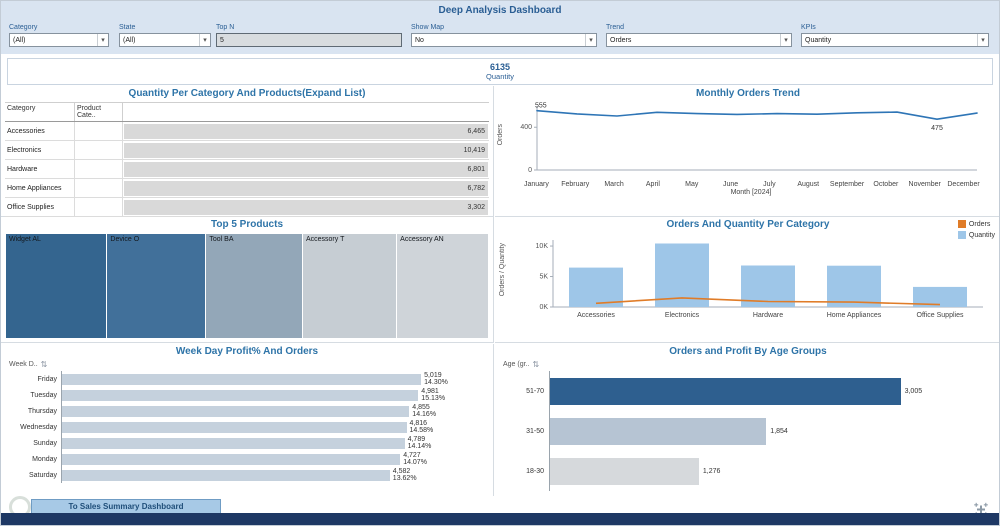 This screenshot has width=1000, height=526. I want to click on treemap-tile: Device O, so click(156, 286).